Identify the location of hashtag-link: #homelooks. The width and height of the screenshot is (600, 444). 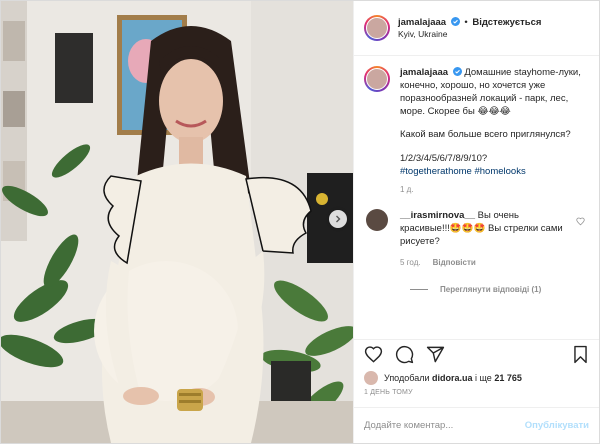
(499, 171).